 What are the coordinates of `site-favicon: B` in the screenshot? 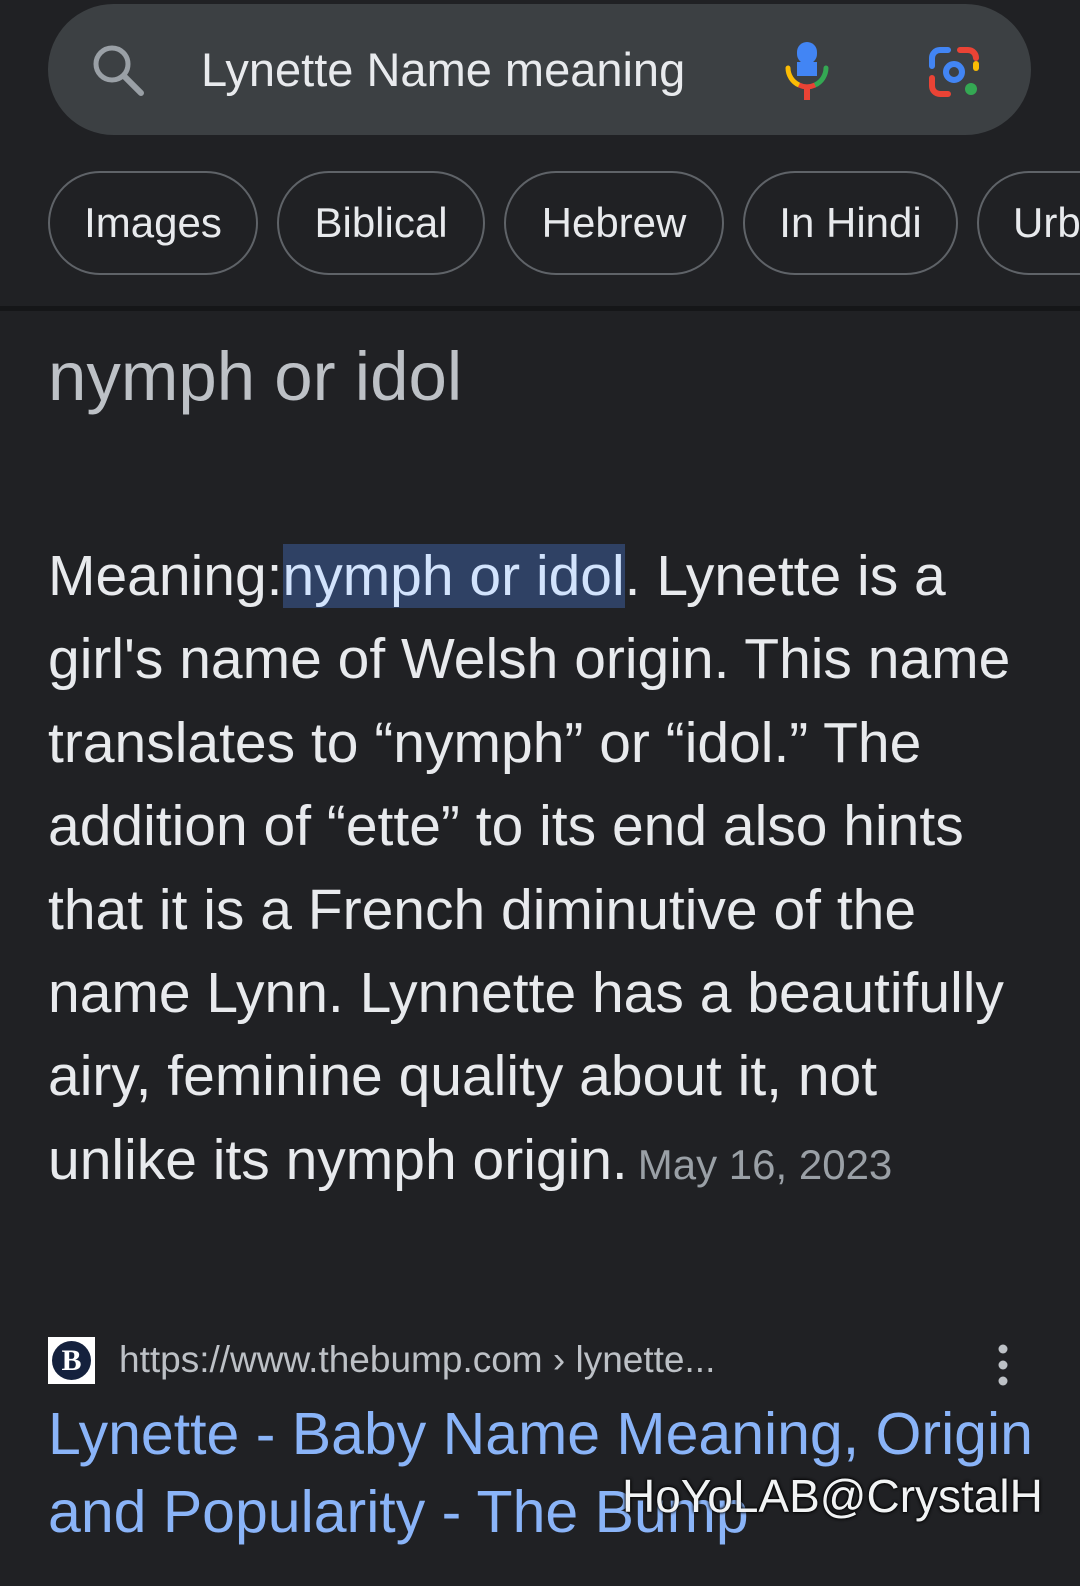 It's located at (71, 1360).